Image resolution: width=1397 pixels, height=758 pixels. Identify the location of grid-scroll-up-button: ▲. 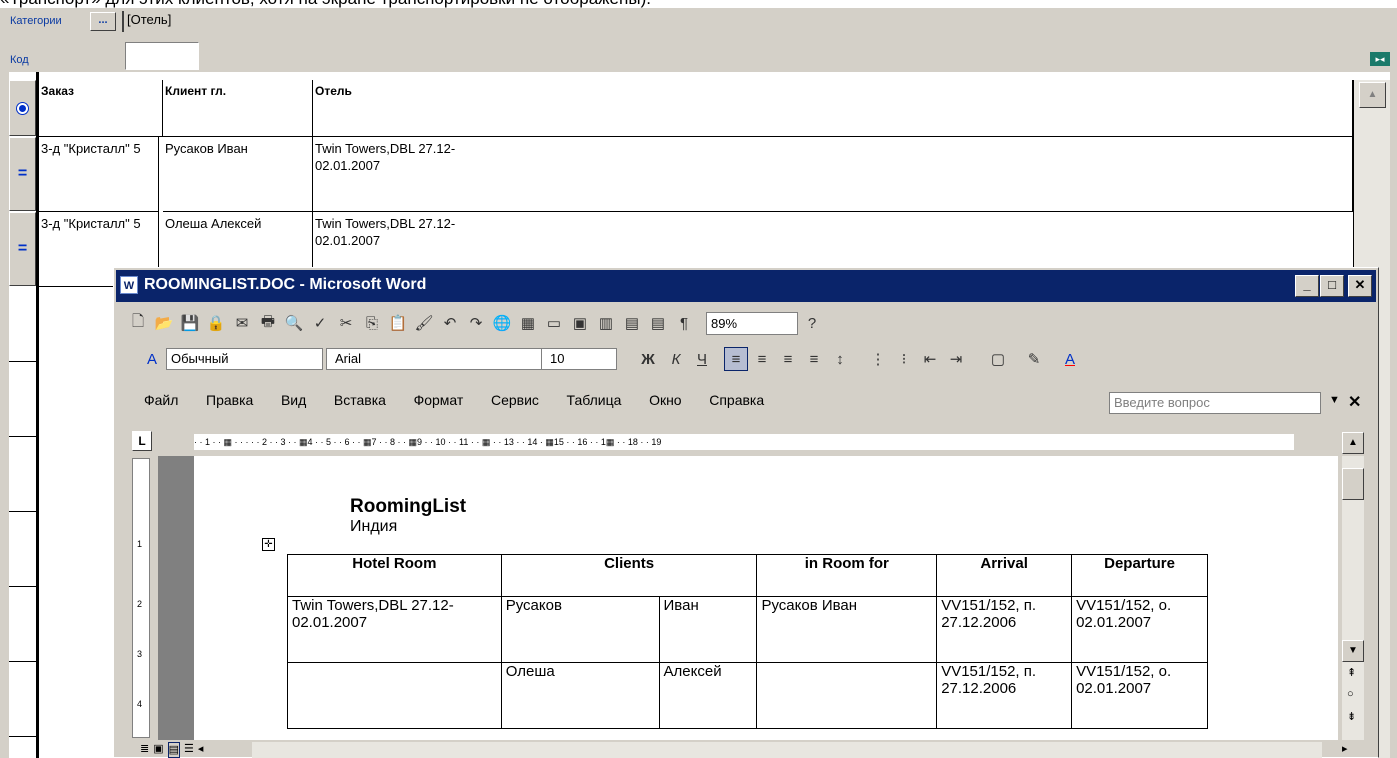
(1372, 95).